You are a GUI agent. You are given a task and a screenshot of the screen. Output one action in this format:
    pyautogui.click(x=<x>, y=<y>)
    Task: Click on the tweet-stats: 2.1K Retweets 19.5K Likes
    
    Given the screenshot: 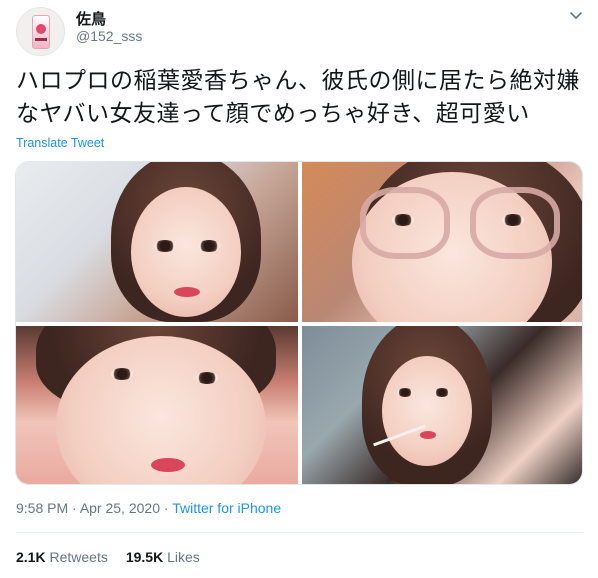 What is the action you would take?
    pyautogui.click(x=108, y=557)
    